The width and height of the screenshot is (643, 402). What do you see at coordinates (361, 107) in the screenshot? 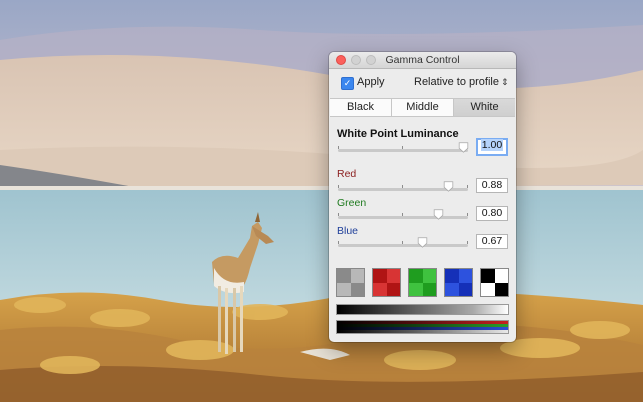
I see `tab-black: Black` at bounding box center [361, 107].